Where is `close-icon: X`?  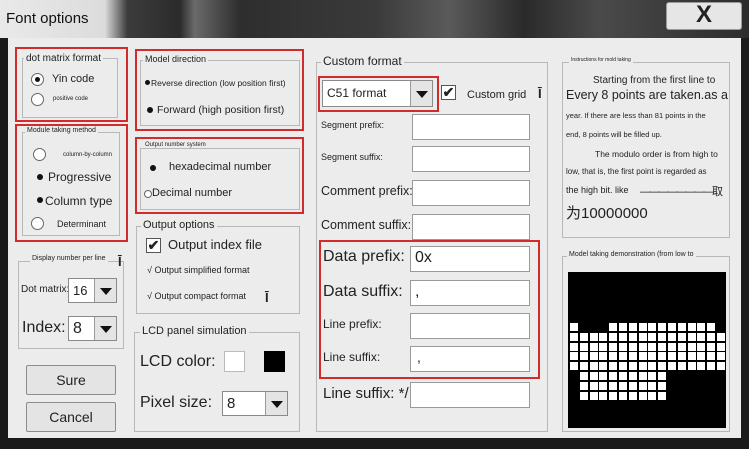
close-icon: X is located at coordinates (703, 14).